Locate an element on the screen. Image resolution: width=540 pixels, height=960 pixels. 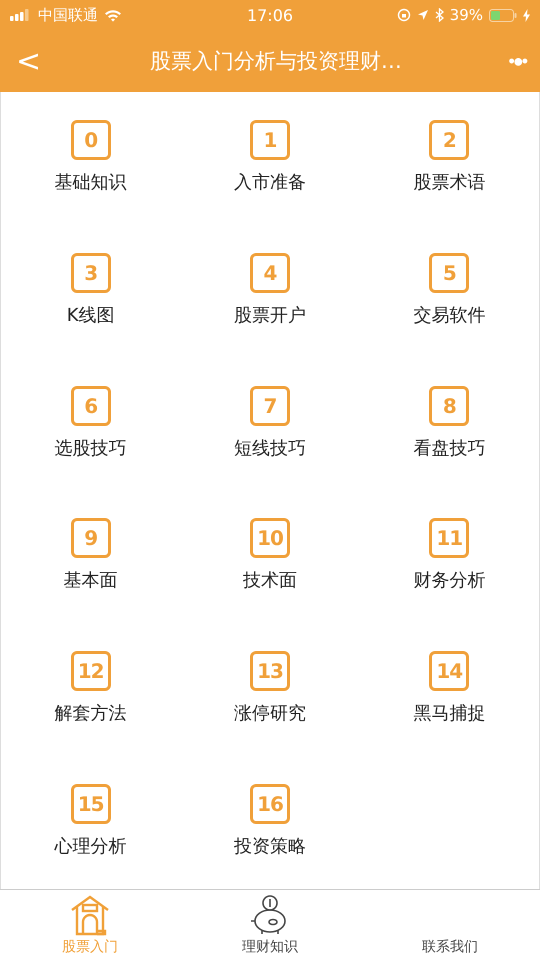
number-badge: 1 is located at coordinates (270, 140).